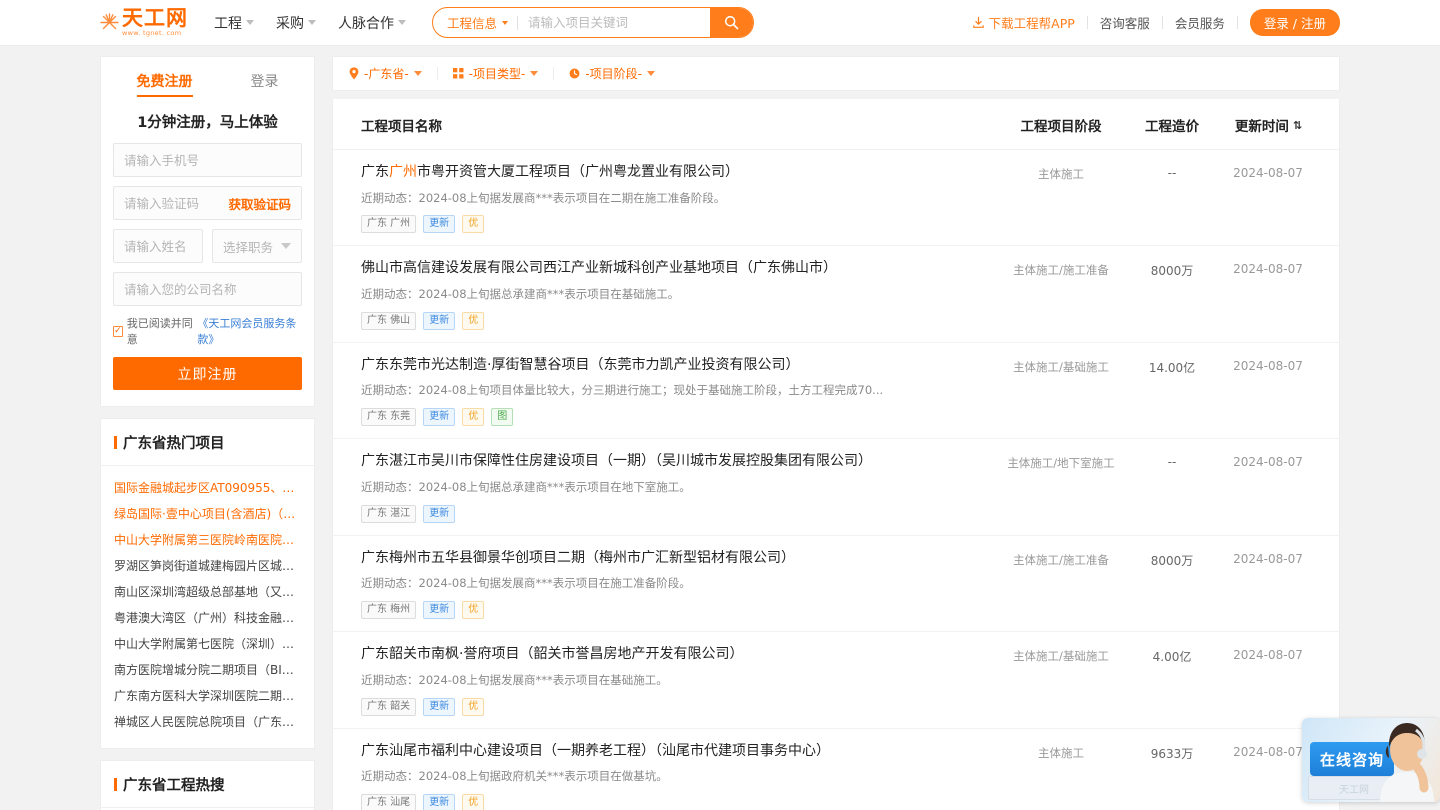 The height and width of the screenshot is (810, 1440). Describe the element at coordinates (389, 706) in the screenshot. I see `badge-location: 广东 韶关` at that location.